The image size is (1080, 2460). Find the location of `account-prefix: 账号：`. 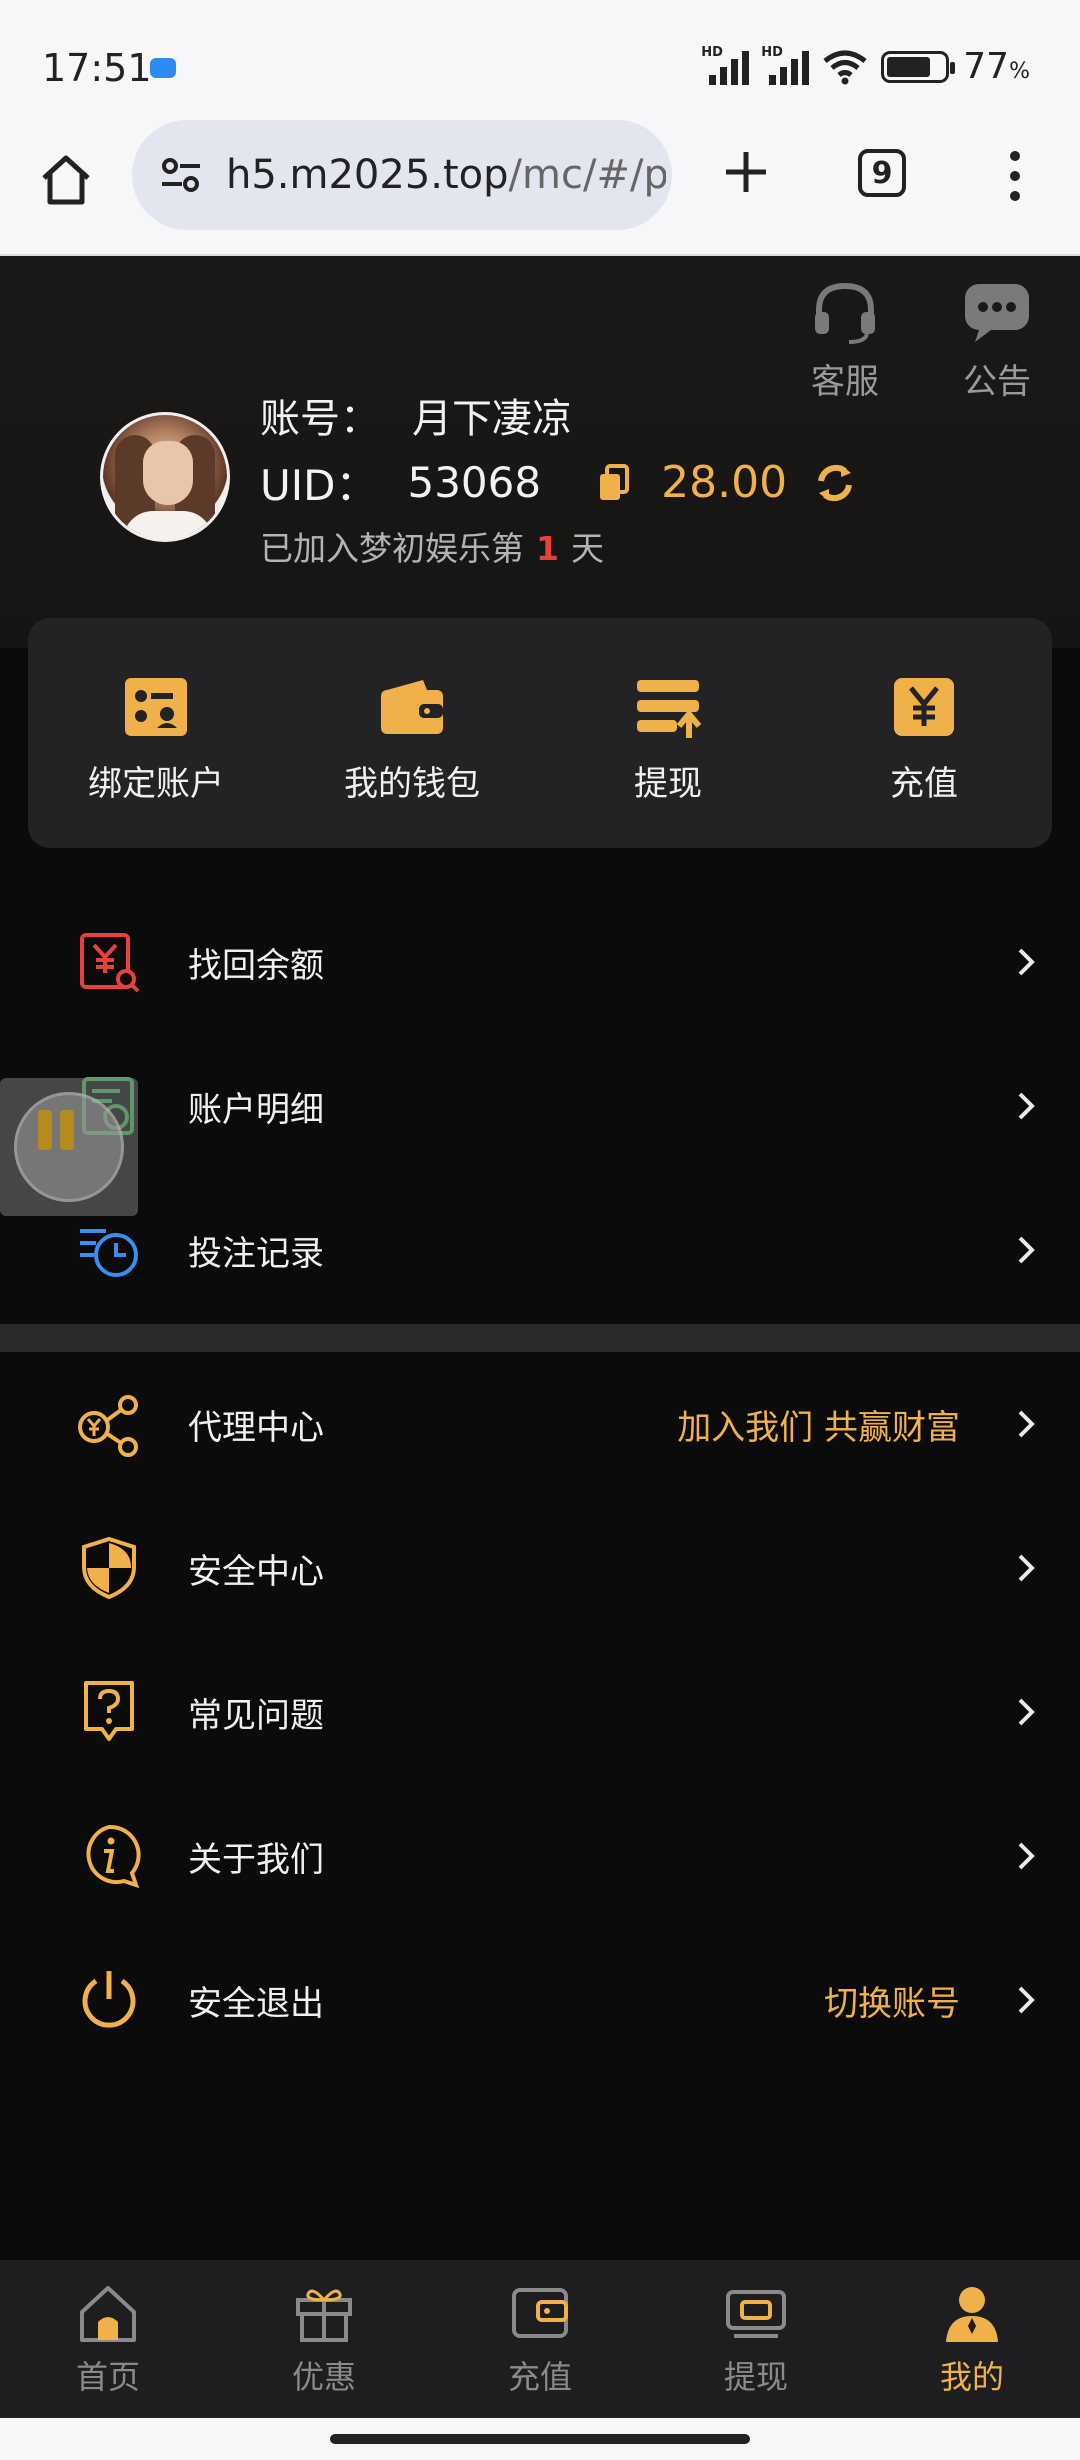

account-prefix: 账号： is located at coordinates (320, 419).